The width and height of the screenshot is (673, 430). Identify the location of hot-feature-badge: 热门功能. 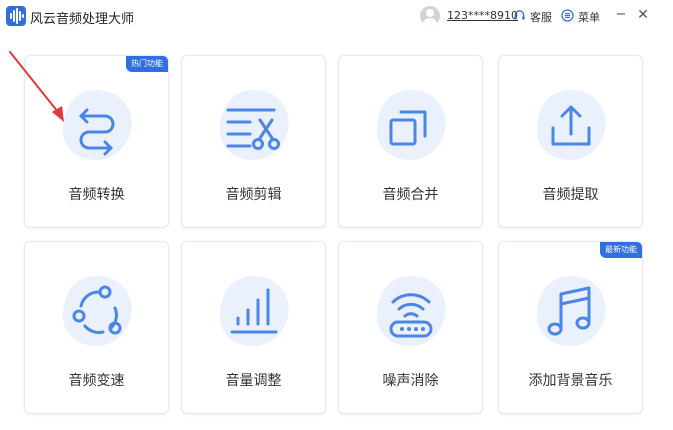
(147, 64).